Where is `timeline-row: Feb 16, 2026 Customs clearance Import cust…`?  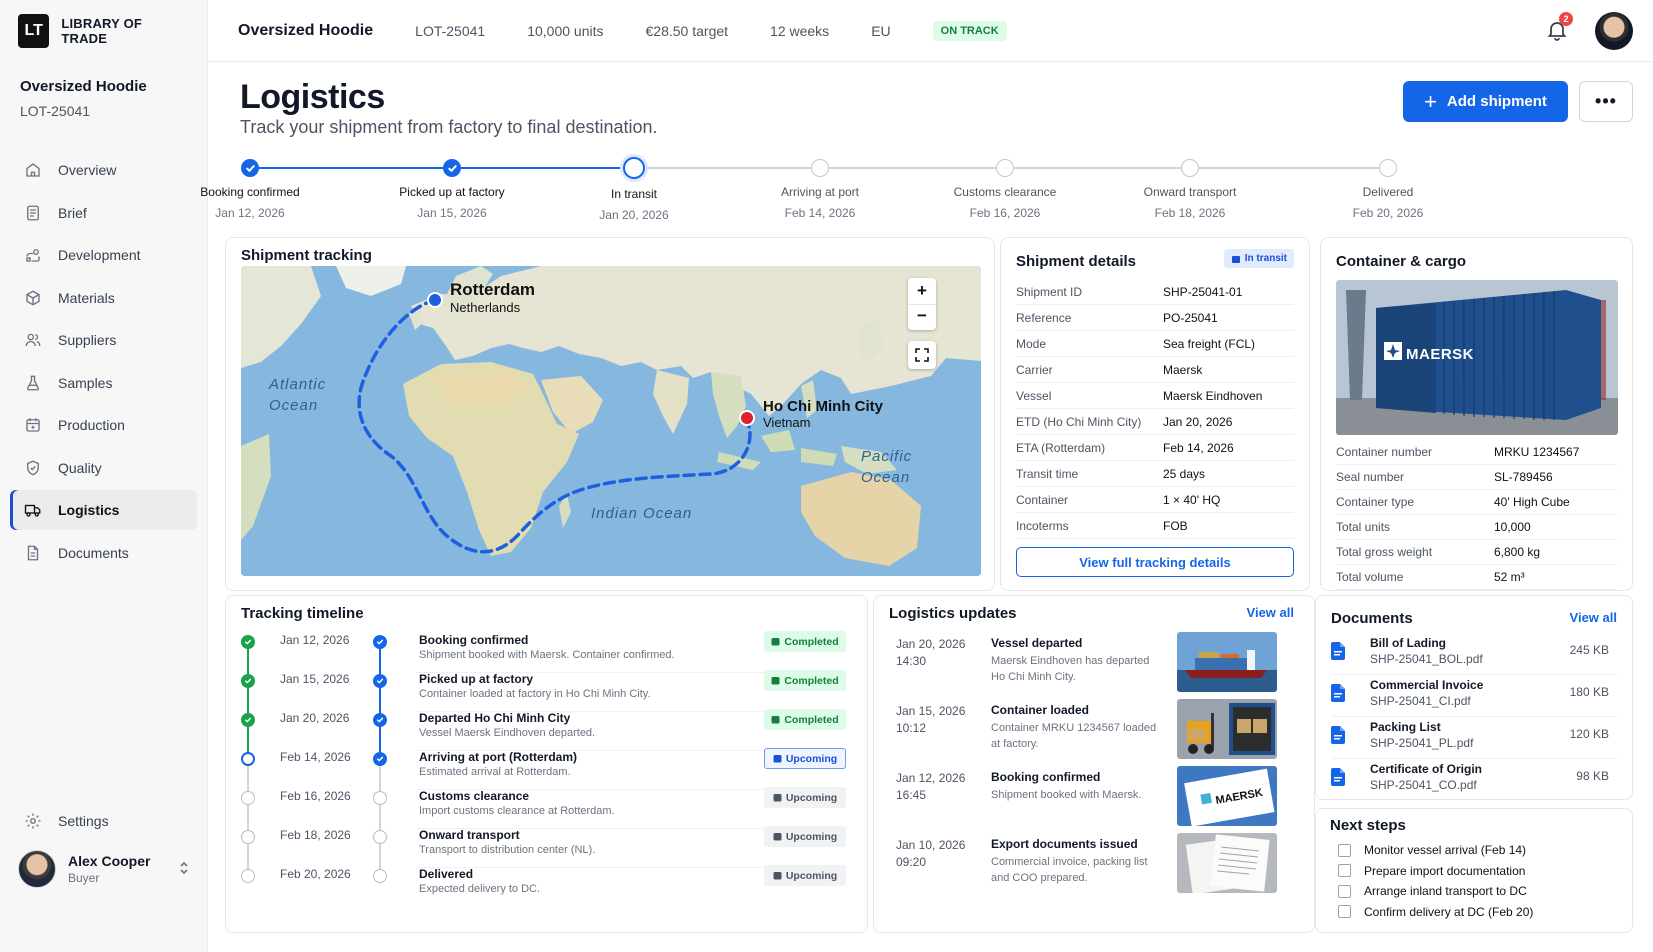 timeline-row: Feb 16, 2026 Customs clearance Import cust… is located at coordinates (546, 808).